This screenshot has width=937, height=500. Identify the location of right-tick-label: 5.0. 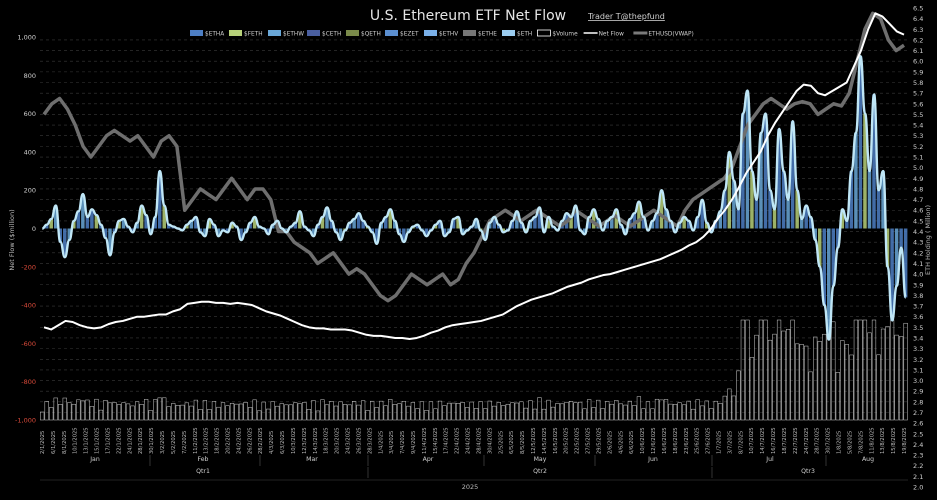
(918, 168).